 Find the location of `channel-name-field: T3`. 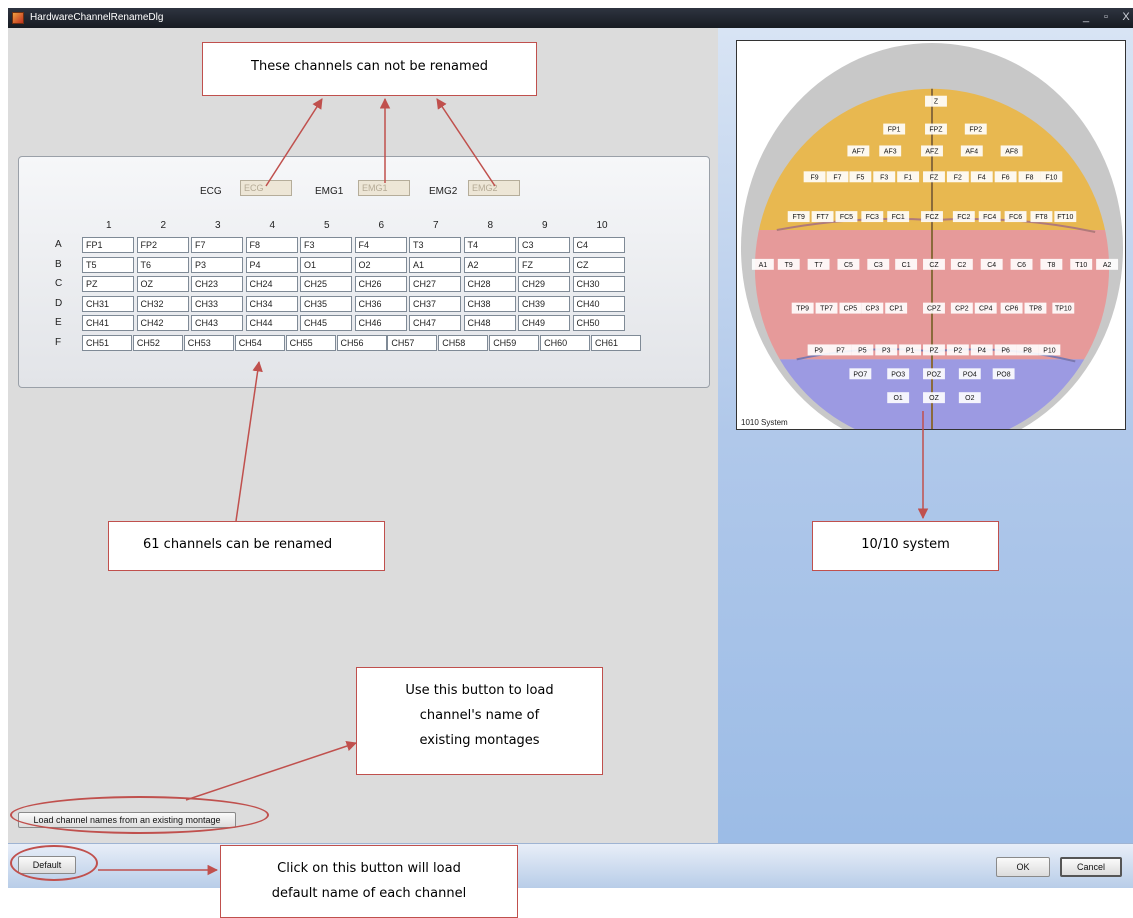

channel-name-field: T3 is located at coordinates (435, 245).